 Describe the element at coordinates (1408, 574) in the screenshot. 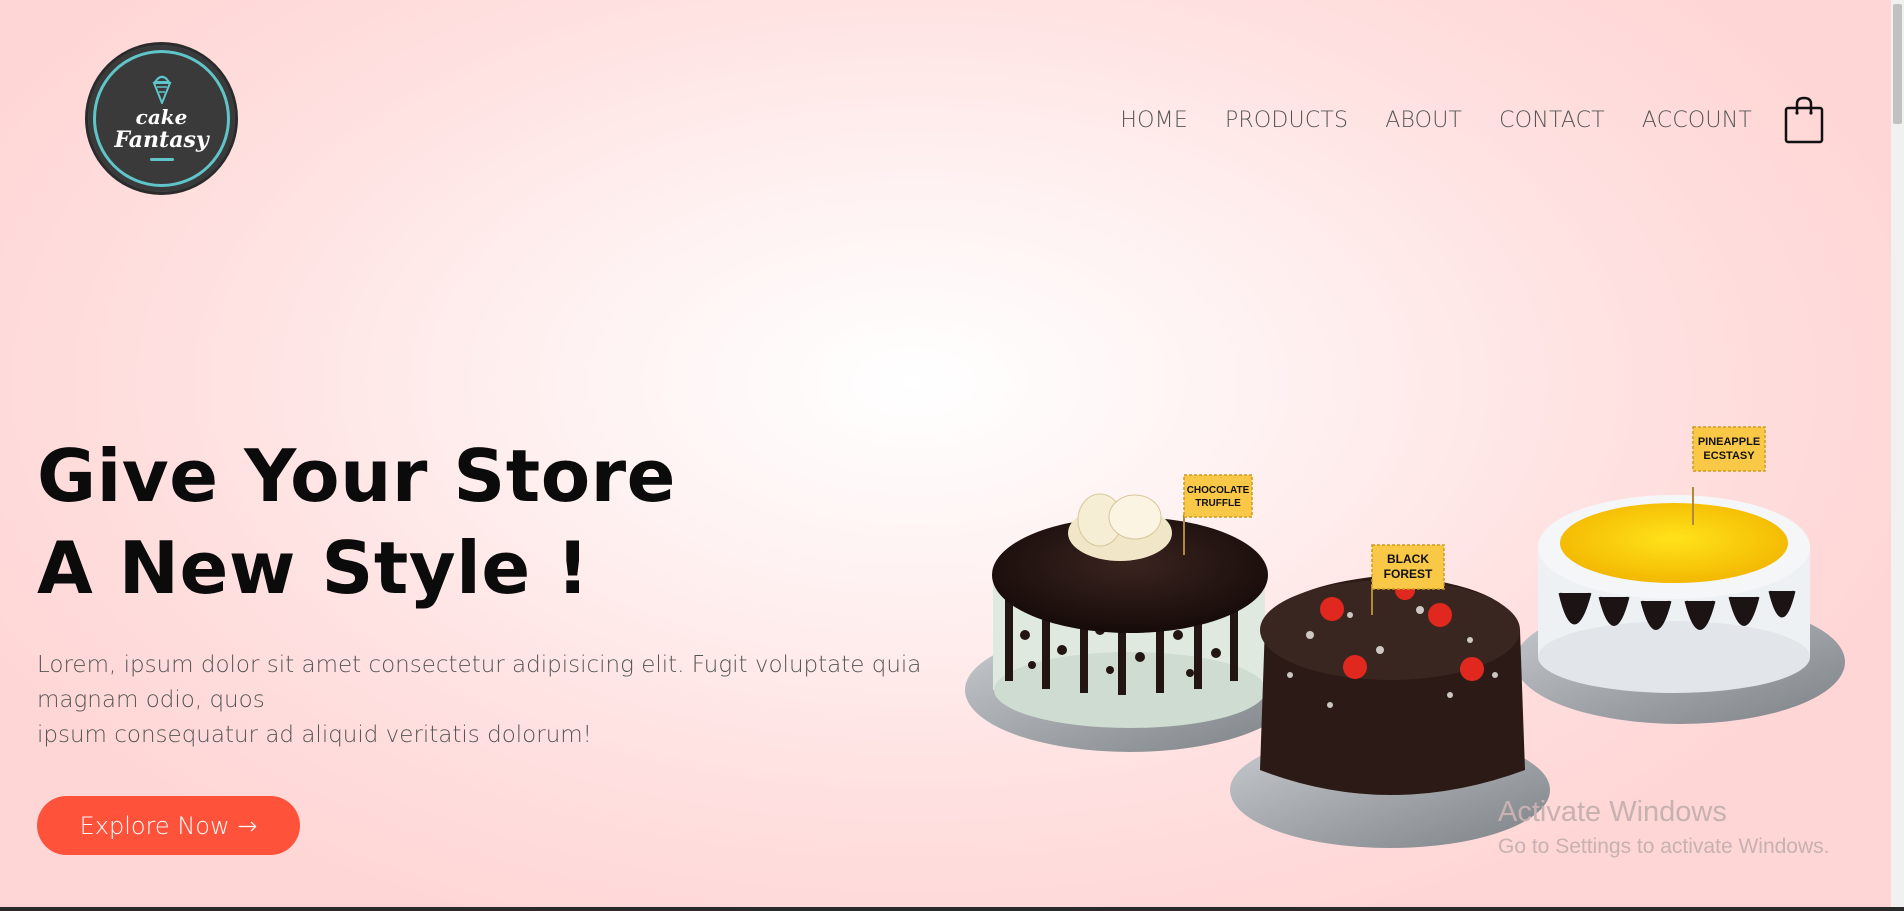

I see `cake-label-blackforest-2: FOREST` at that location.